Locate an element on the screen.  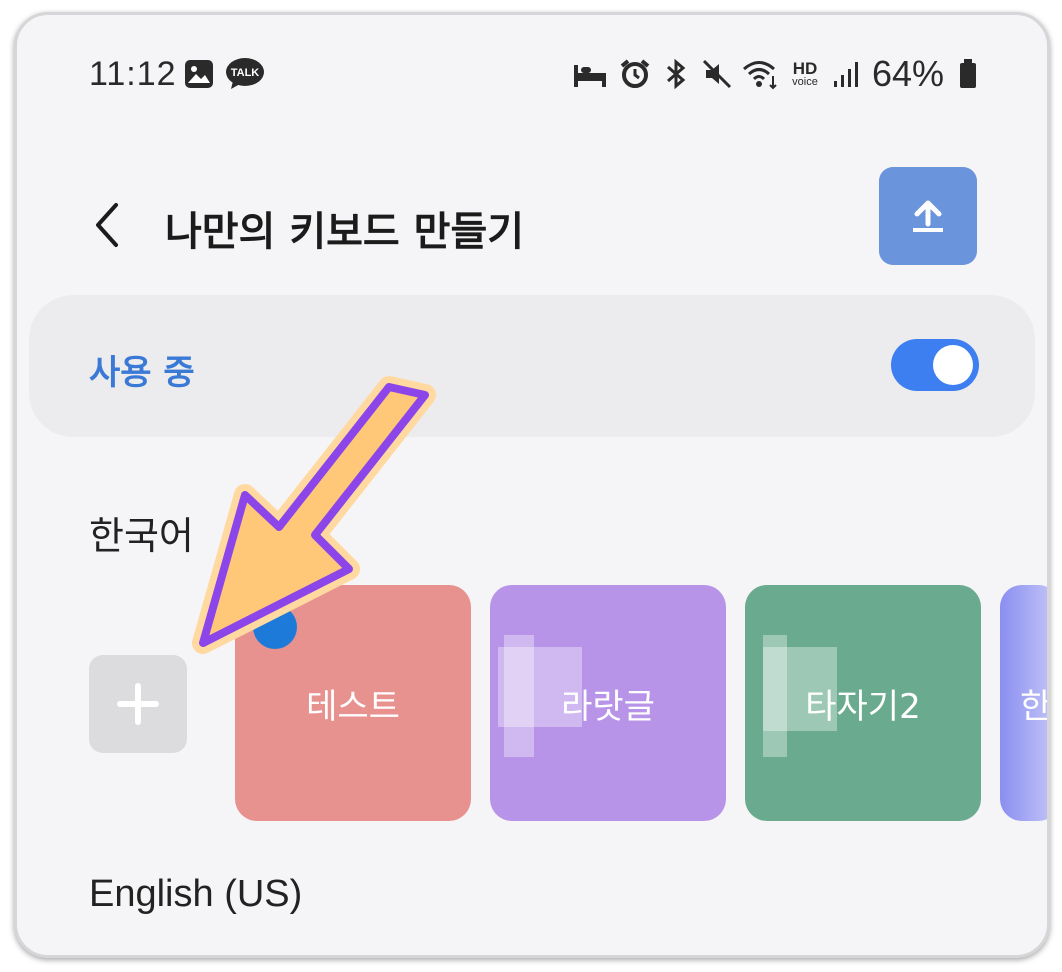
hd-voice-bottom: voice is located at coordinates (805, 82).